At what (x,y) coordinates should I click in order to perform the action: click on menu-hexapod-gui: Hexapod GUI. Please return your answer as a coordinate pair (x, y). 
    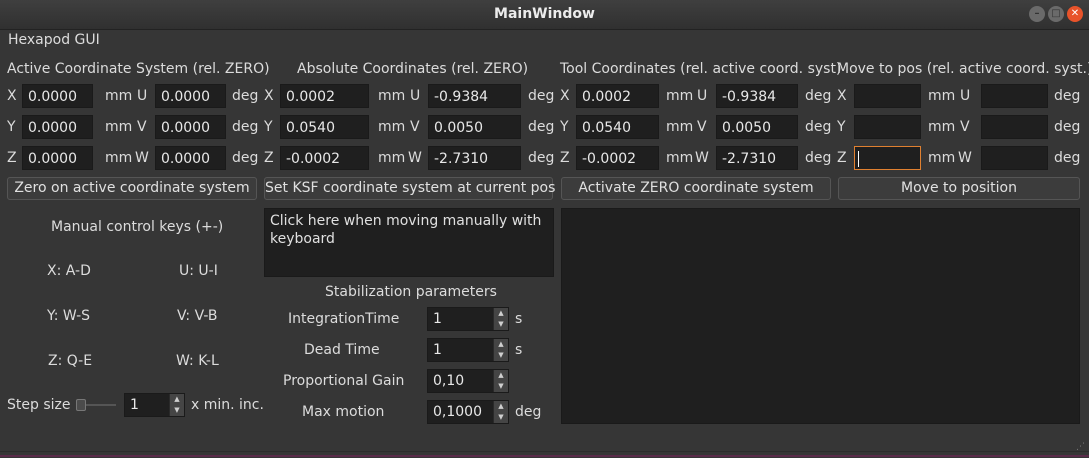
    Looking at the image, I should click on (54, 40).